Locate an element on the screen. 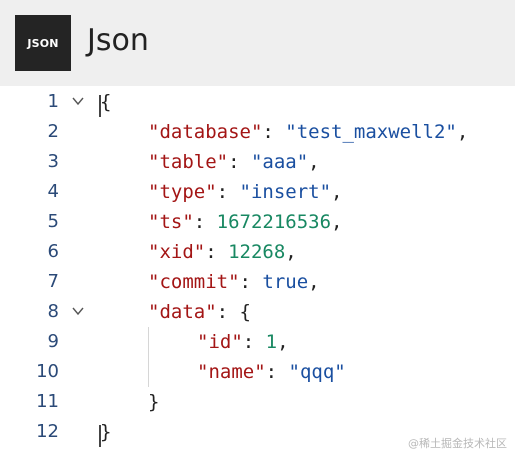  line-number: 8 is located at coordinates (53, 311).